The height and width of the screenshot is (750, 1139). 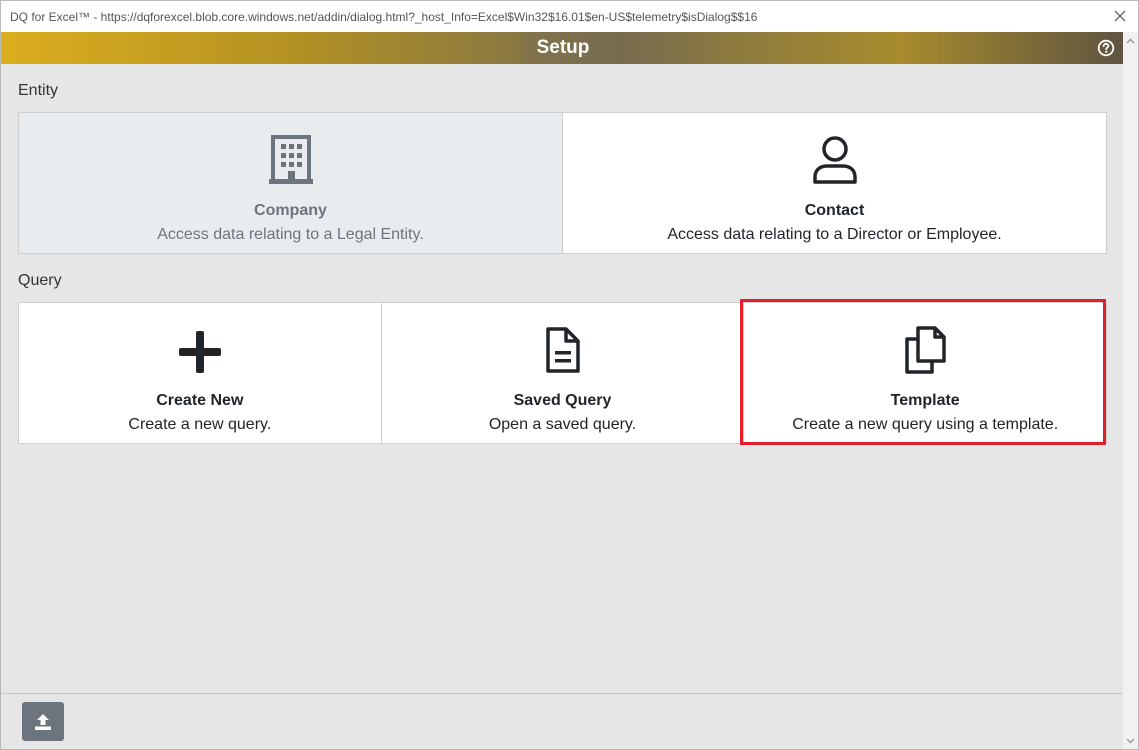 I want to click on close-button, so click(x=1120, y=16).